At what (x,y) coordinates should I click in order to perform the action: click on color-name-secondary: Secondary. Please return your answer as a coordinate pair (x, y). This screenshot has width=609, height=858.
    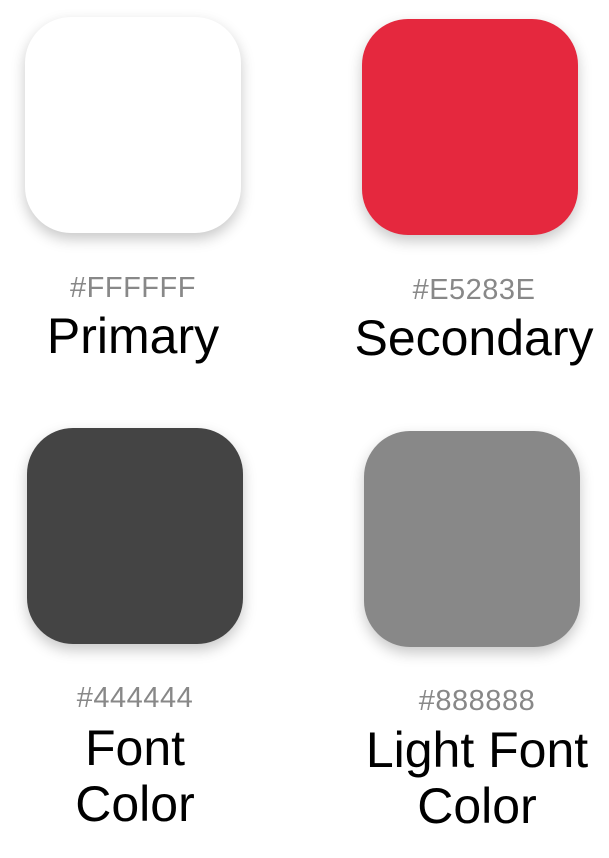
    Looking at the image, I should click on (474, 338).